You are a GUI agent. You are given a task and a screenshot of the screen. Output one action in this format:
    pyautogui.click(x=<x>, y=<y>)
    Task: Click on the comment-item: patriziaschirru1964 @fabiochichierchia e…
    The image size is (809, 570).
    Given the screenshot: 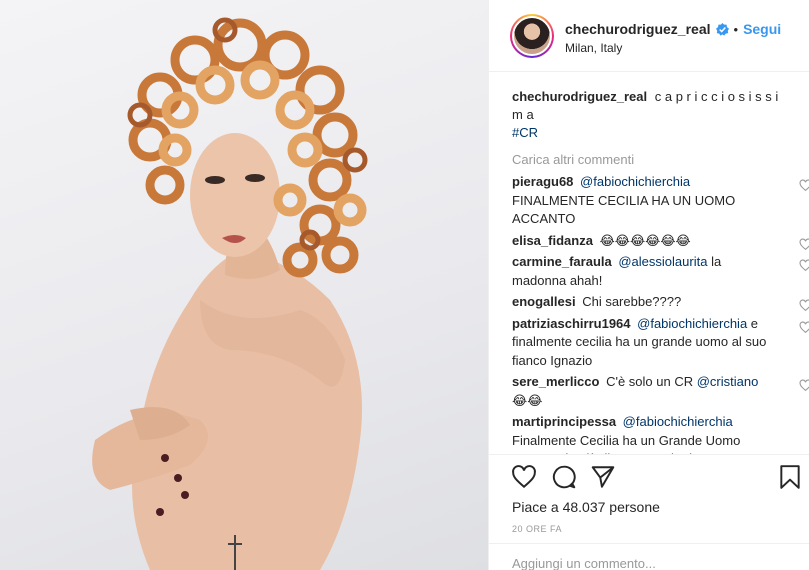 What is the action you would take?
    pyautogui.click(x=660, y=343)
    